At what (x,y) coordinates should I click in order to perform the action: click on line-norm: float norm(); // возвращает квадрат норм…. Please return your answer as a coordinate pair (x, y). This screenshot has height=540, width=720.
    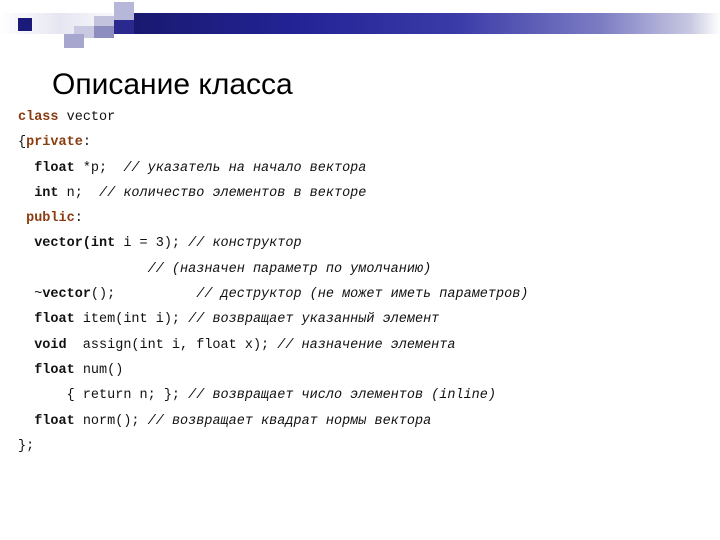
    Looking at the image, I should click on (363, 421).